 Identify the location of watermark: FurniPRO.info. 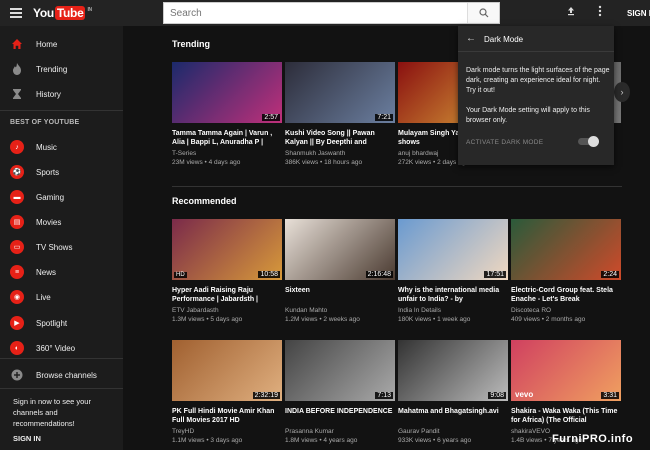
(593, 439).